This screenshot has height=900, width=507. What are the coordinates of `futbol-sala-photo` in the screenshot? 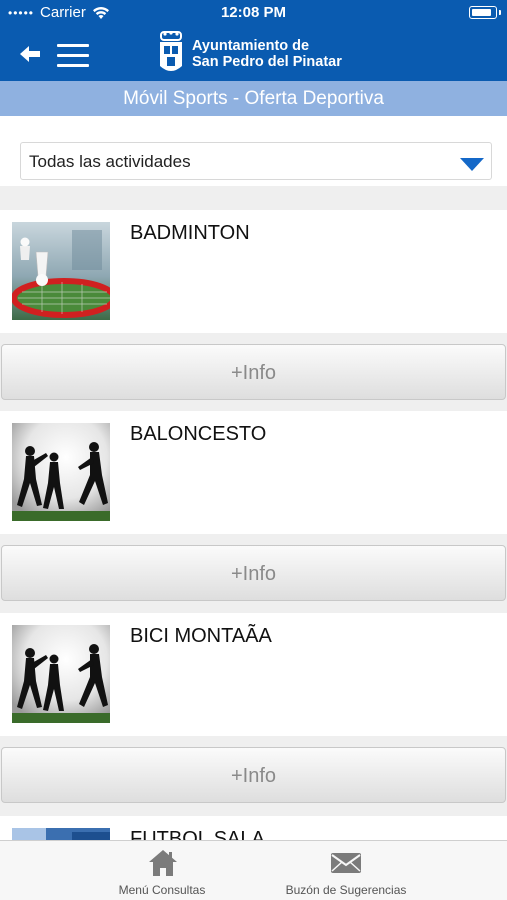 It's located at (61, 834).